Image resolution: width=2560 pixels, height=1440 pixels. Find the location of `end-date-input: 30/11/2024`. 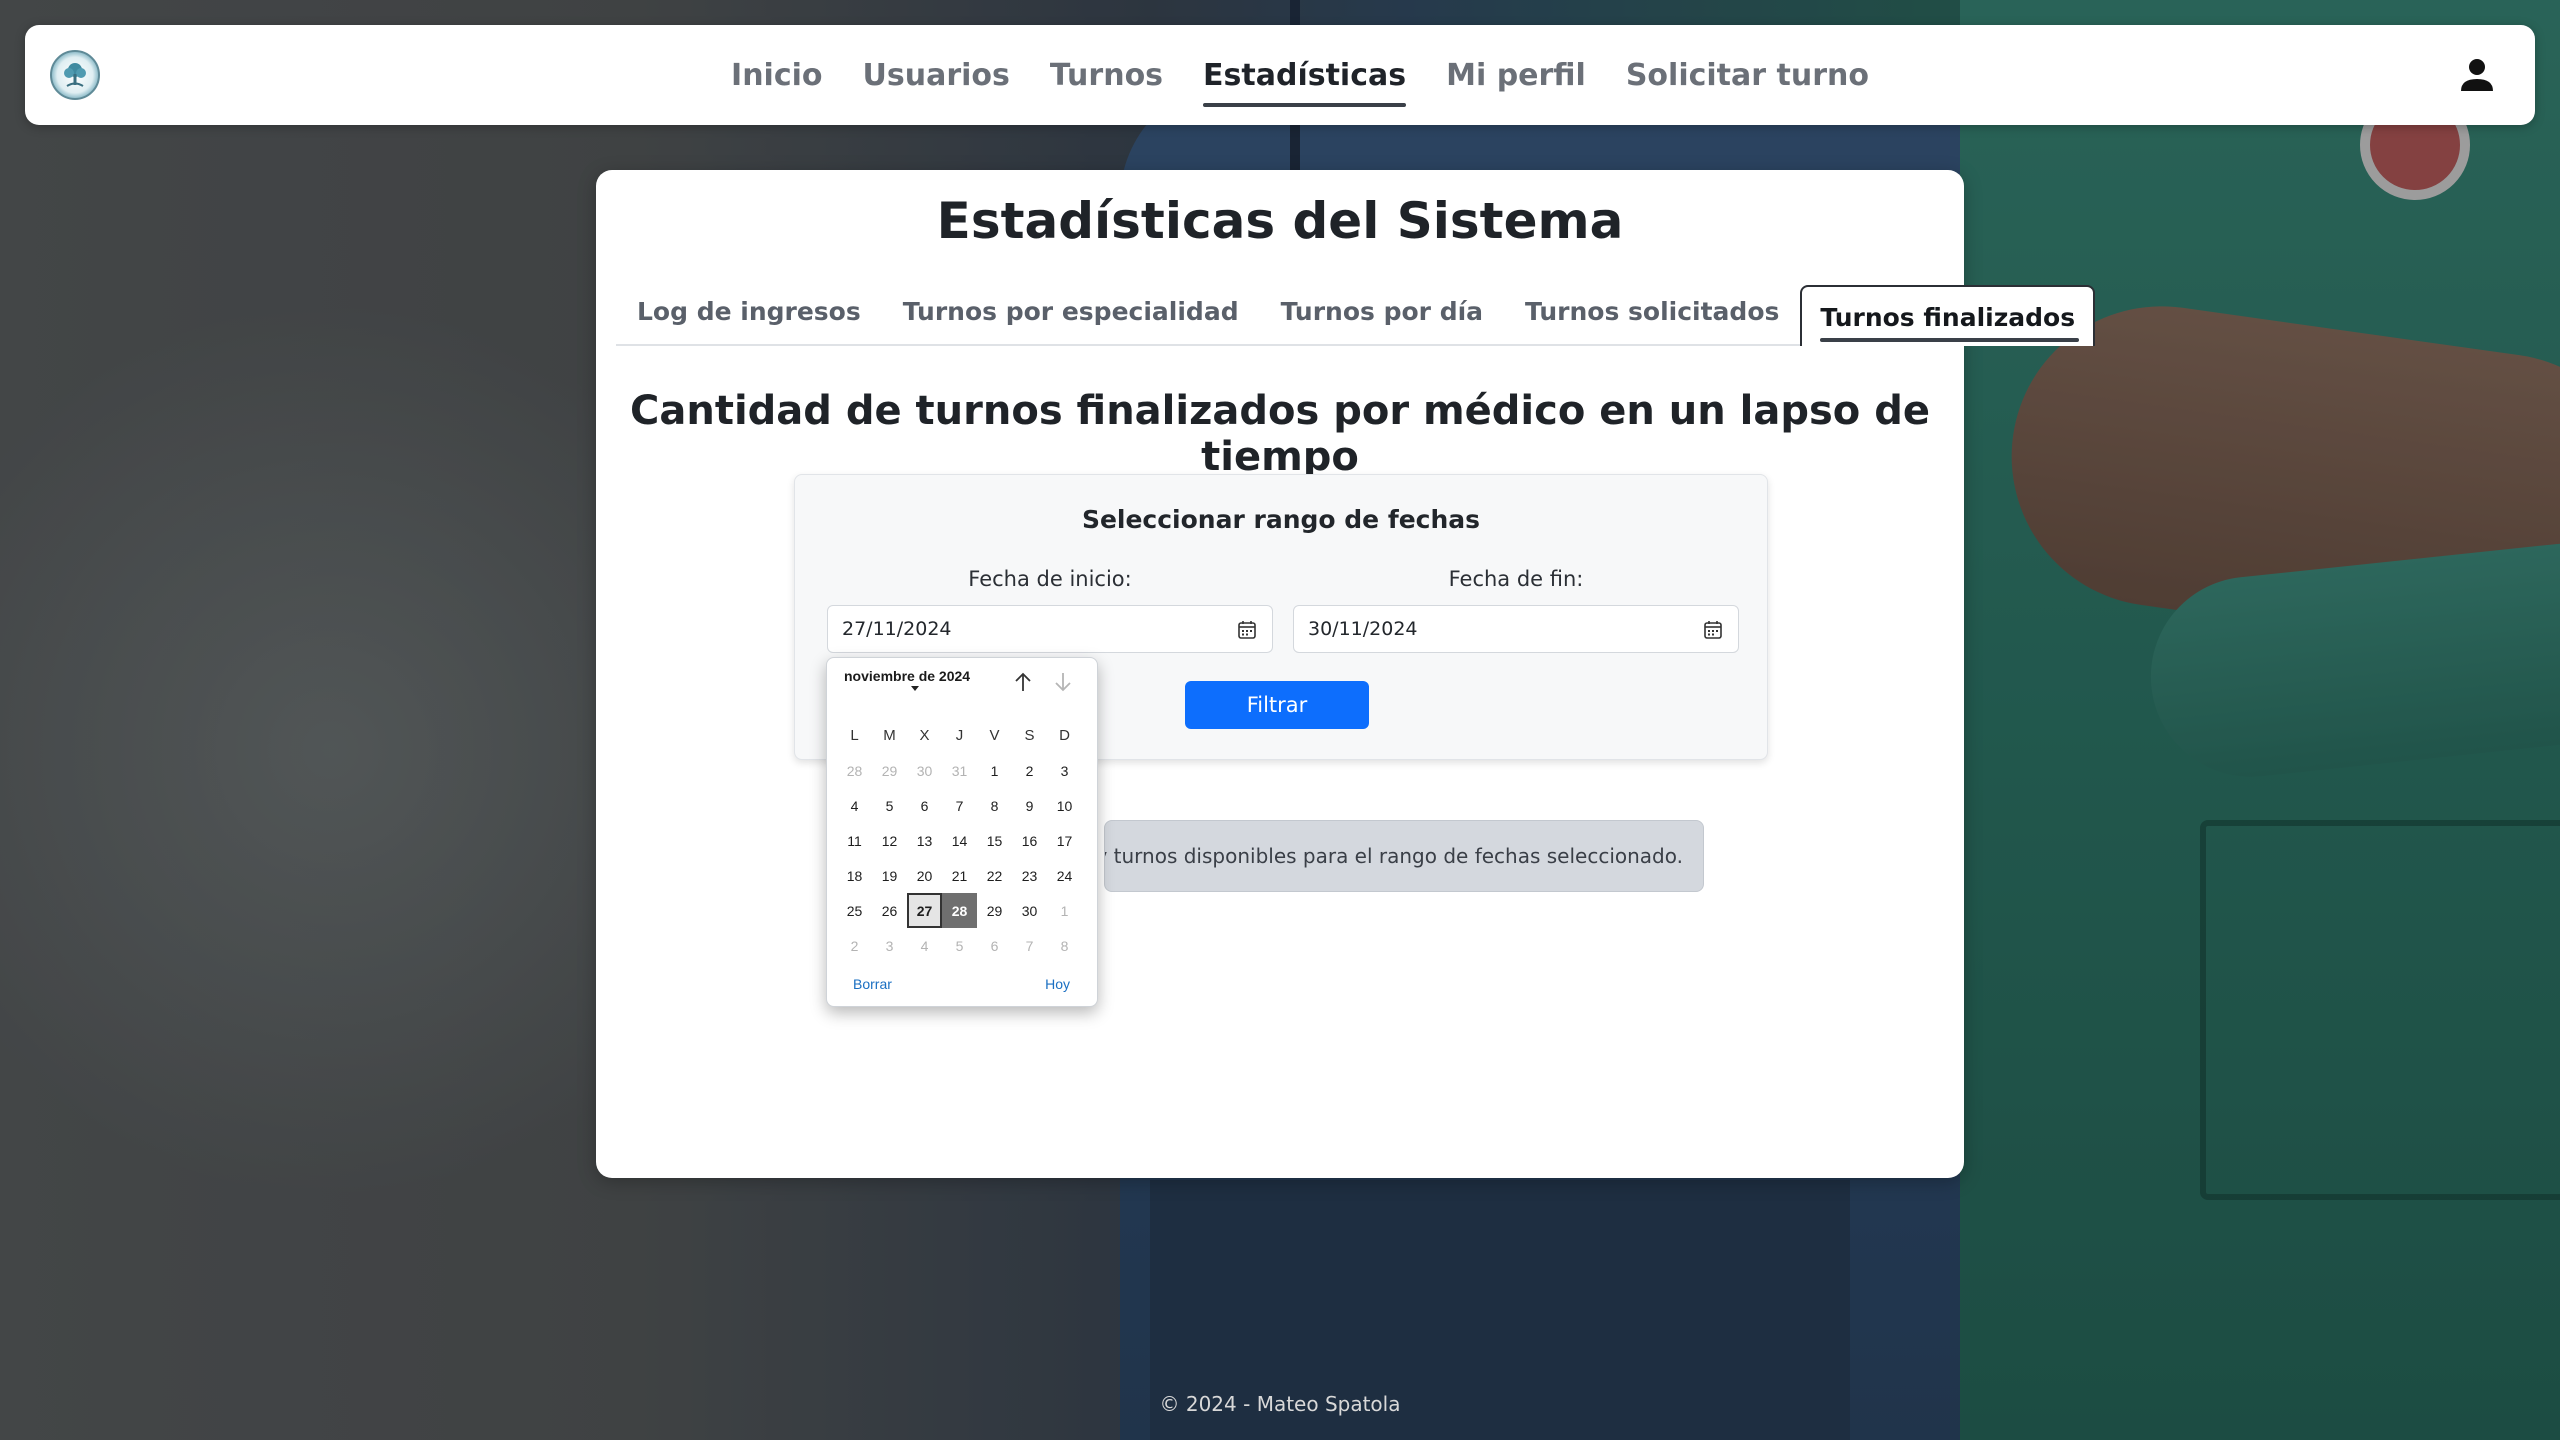

end-date-input: 30/11/2024 is located at coordinates (1516, 629).